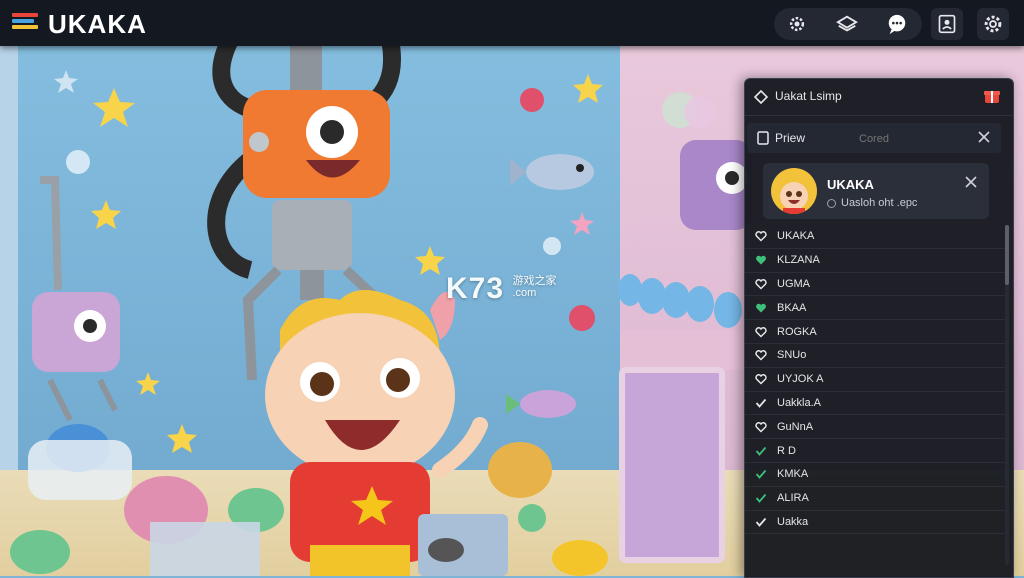  I want to click on app-logo-icon, so click(26, 23).